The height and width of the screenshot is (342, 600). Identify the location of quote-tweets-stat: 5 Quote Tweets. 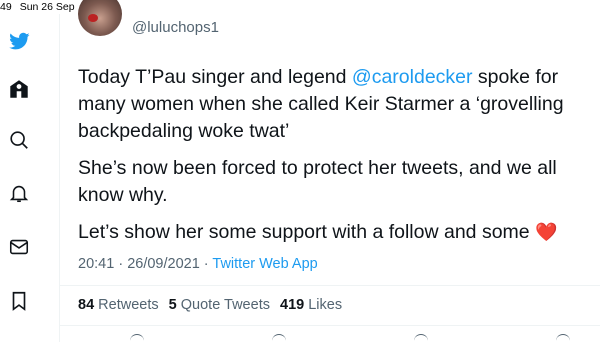
(222, 305).